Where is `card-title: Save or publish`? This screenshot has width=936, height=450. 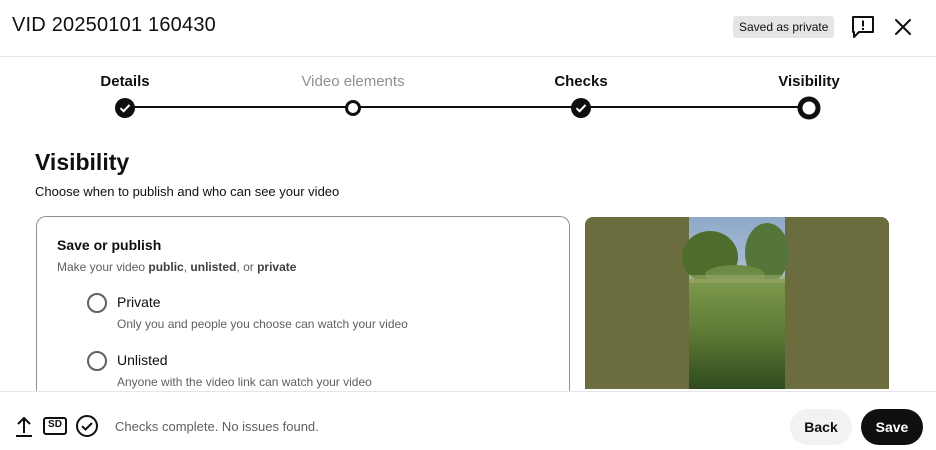
card-title: Save or publish is located at coordinates (109, 245).